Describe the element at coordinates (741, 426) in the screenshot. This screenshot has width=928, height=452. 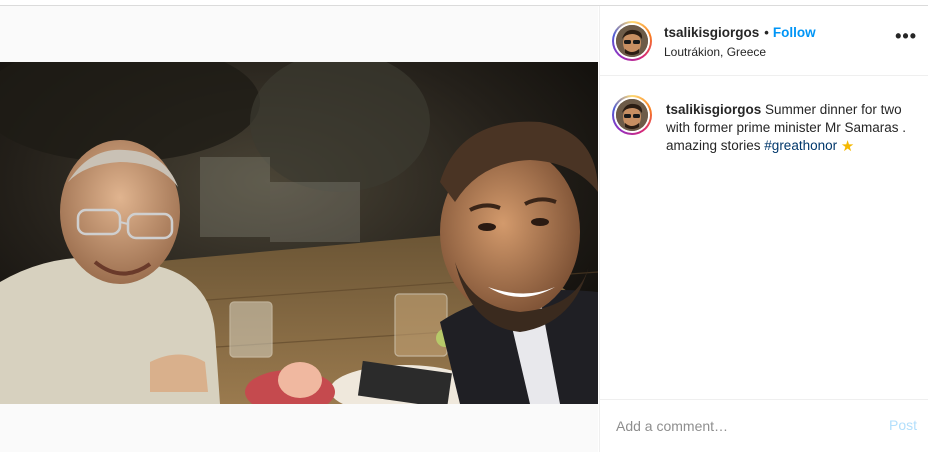
I see `comment-input` at that location.